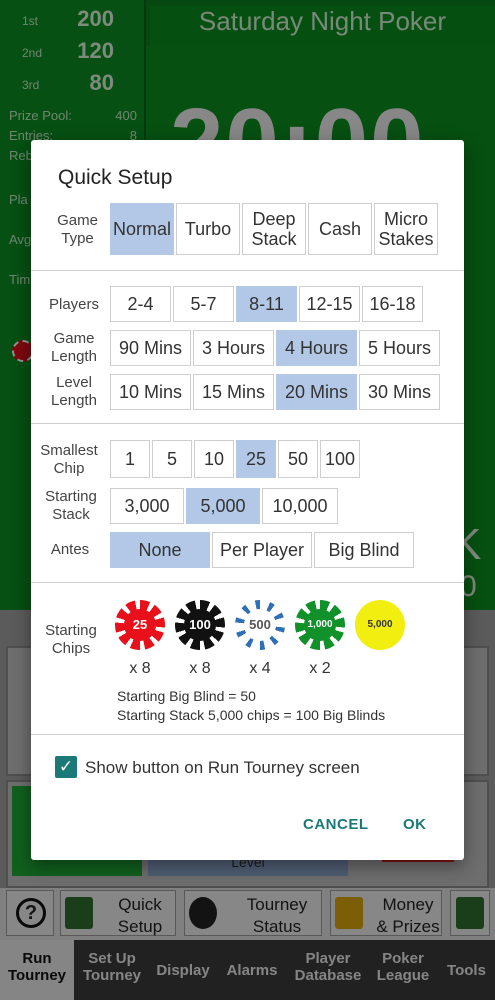 Image resolution: width=495 pixels, height=1000 pixels. Describe the element at coordinates (140, 304) in the screenshot. I see `players-2-4: 2-4` at that location.